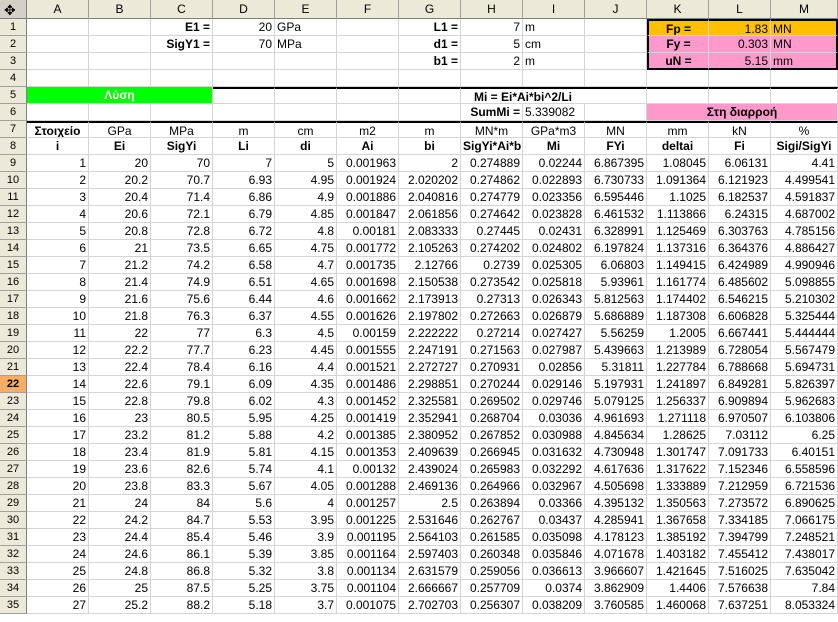 The height and width of the screenshot is (622, 838). Describe the element at coordinates (58, 401) in the screenshot. I see `cell-A23: 15` at that location.